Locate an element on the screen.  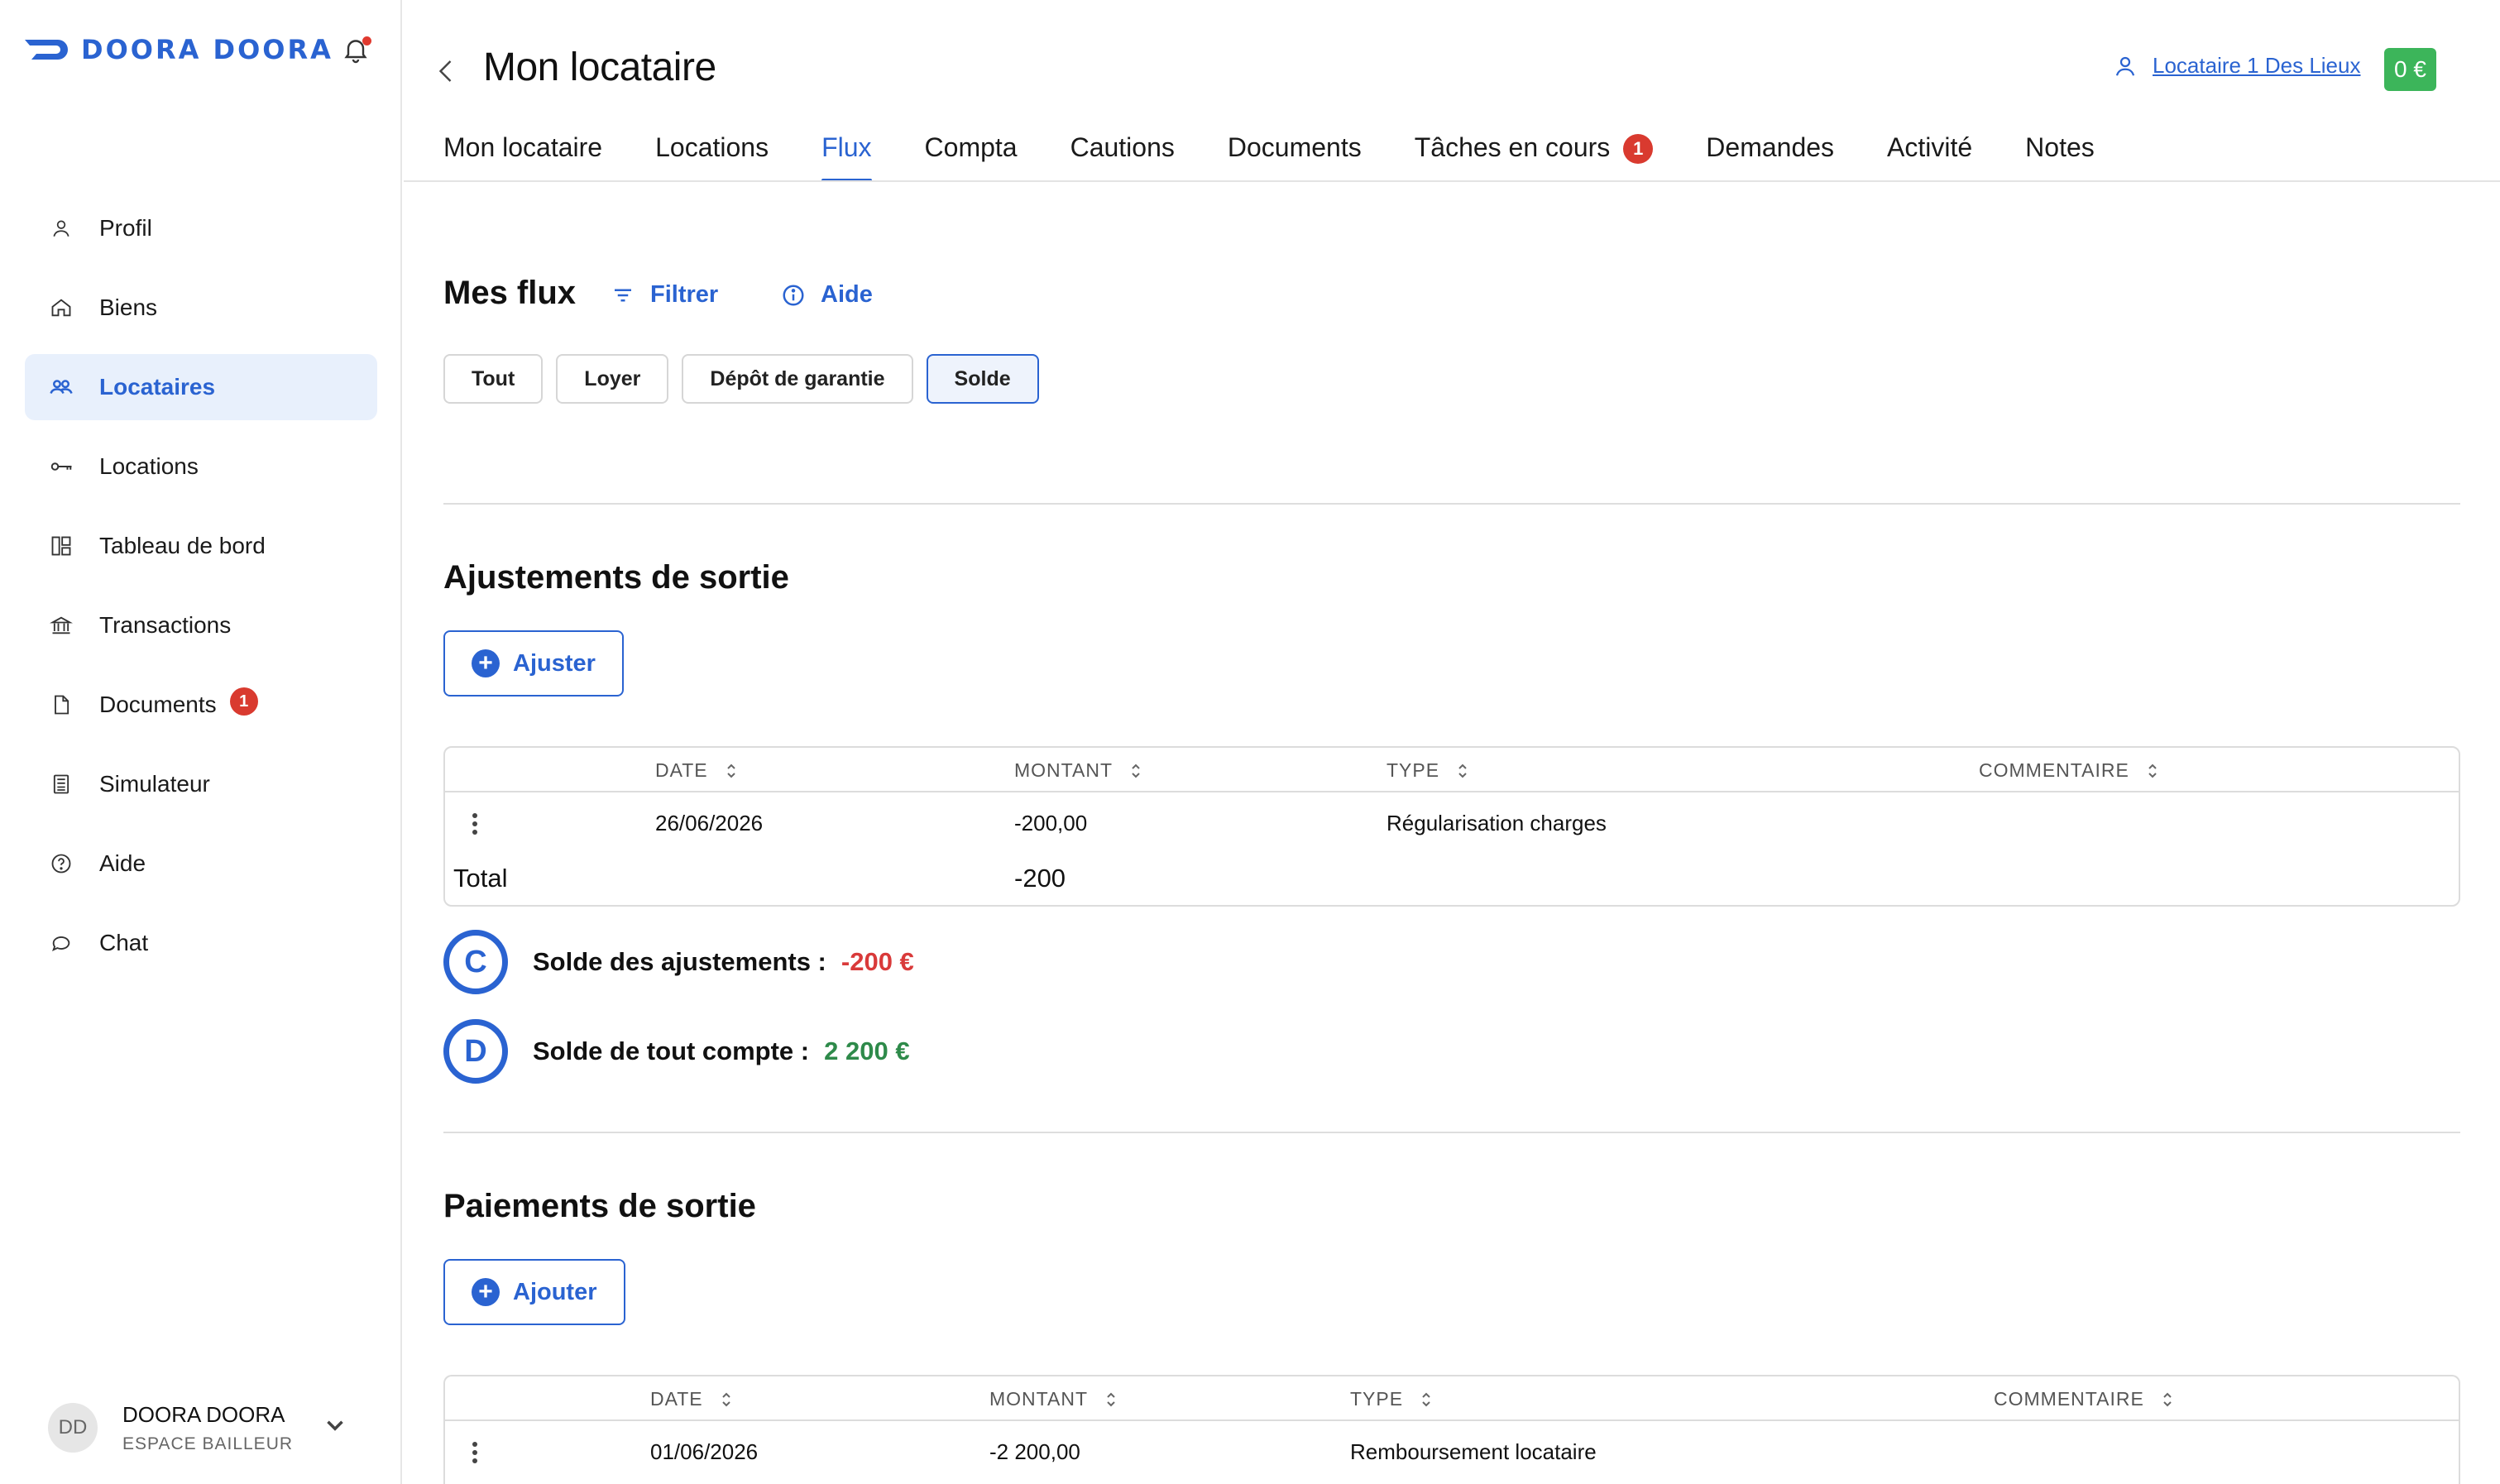
adjustments-title: Ajustements de sortie is located at coordinates (616, 577).